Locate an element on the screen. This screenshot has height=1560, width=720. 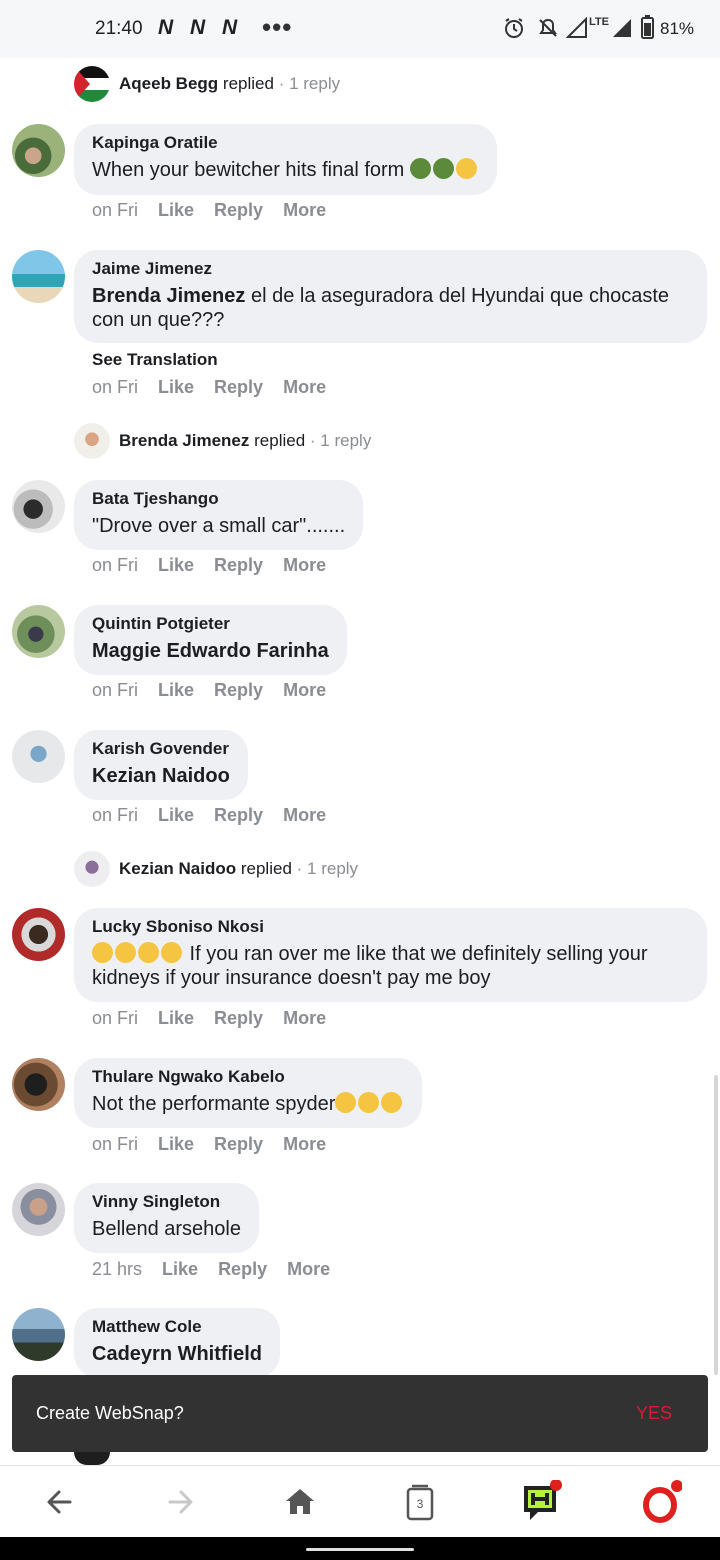
back-button is located at coordinates (60, 1502).